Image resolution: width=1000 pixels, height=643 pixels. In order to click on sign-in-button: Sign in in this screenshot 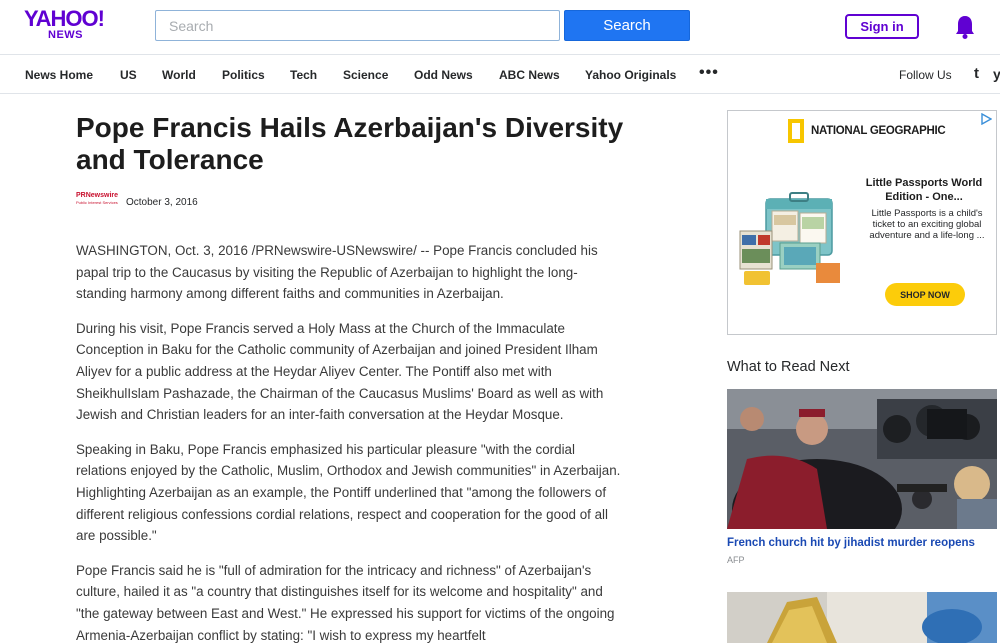, I will do `click(882, 26)`.